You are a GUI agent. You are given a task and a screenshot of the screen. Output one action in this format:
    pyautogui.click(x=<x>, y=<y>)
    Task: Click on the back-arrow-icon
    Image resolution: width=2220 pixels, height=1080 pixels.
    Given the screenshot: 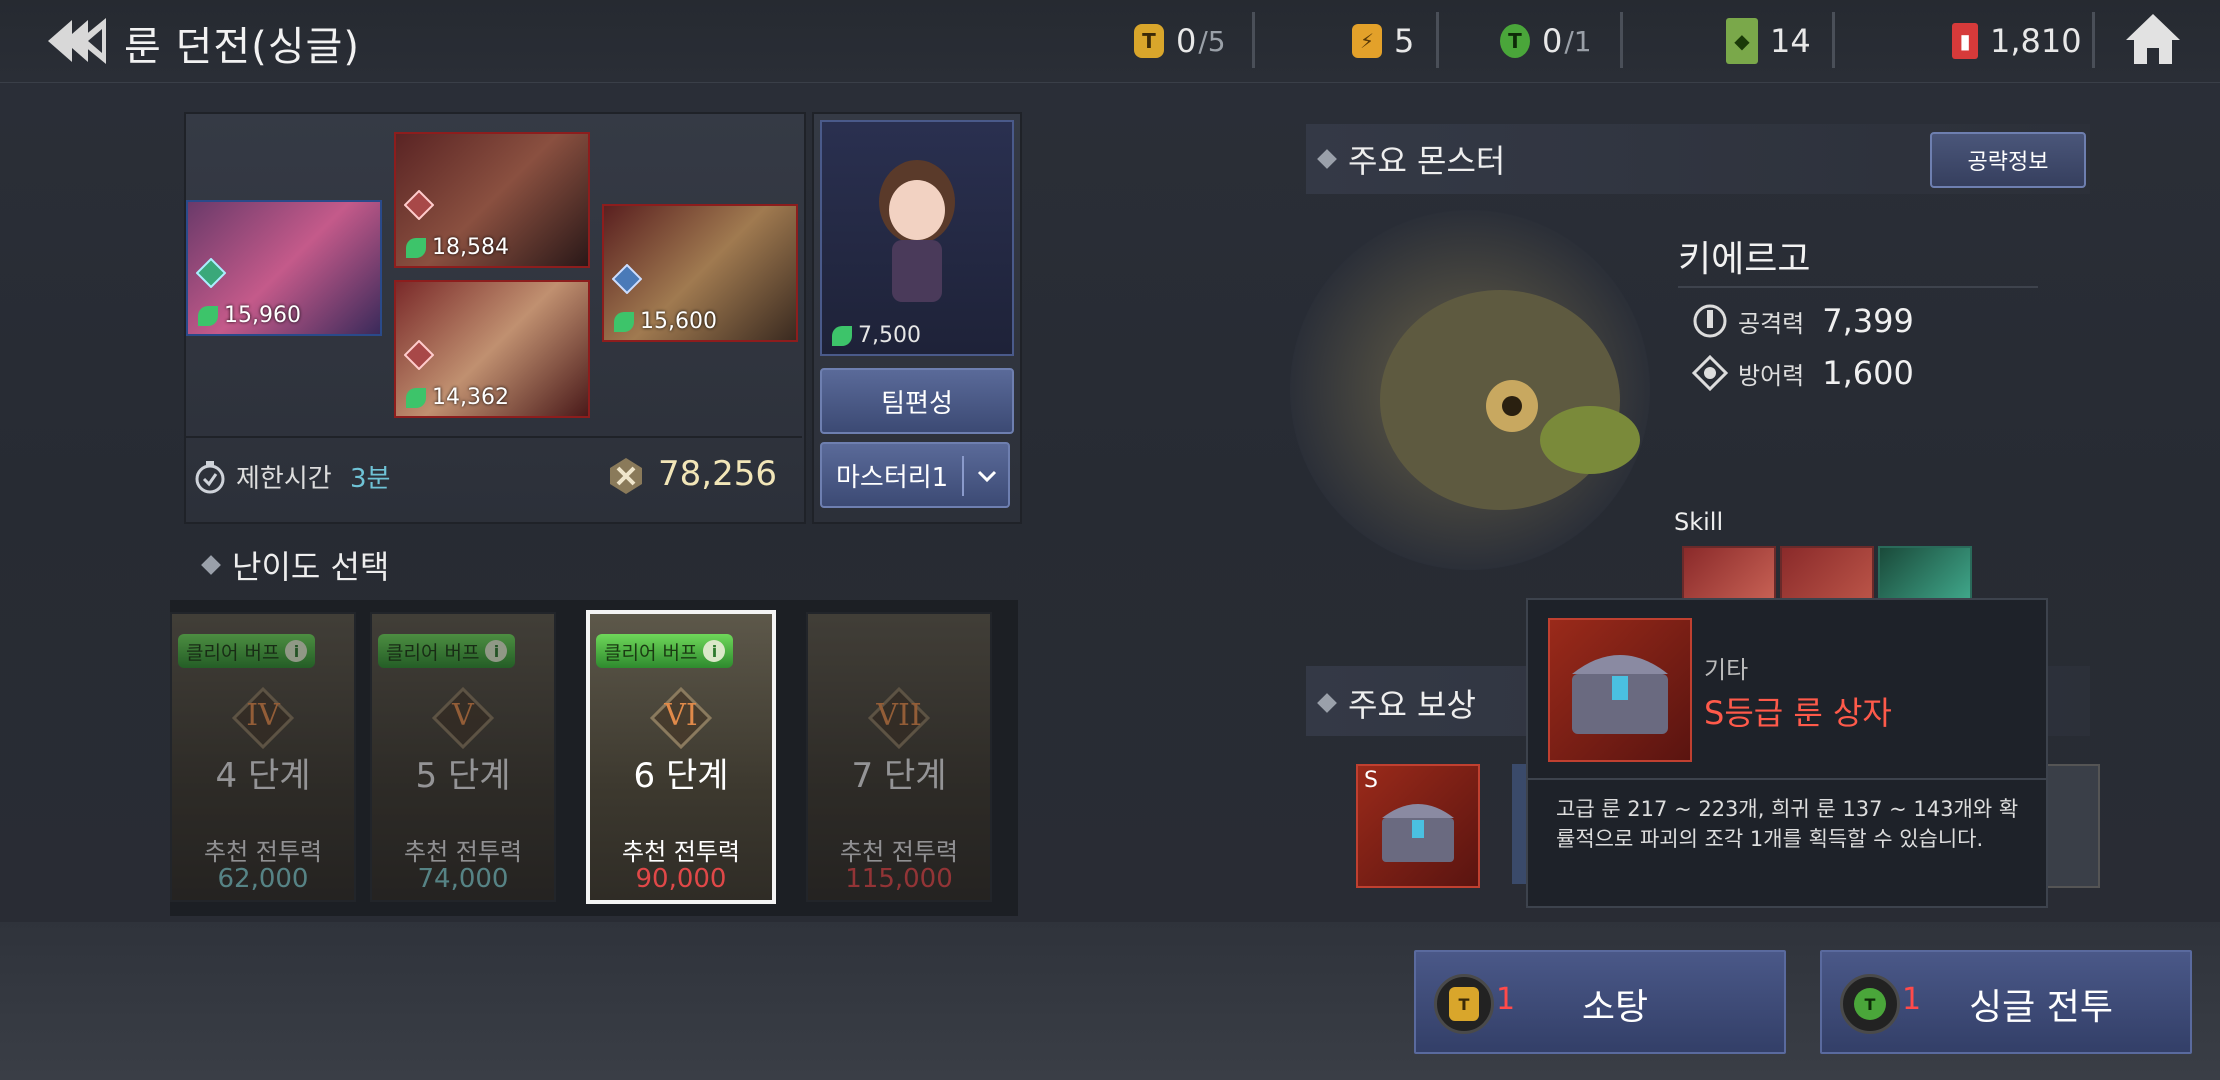 What is the action you would take?
    pyautogui.click(x=76, y=41)
    